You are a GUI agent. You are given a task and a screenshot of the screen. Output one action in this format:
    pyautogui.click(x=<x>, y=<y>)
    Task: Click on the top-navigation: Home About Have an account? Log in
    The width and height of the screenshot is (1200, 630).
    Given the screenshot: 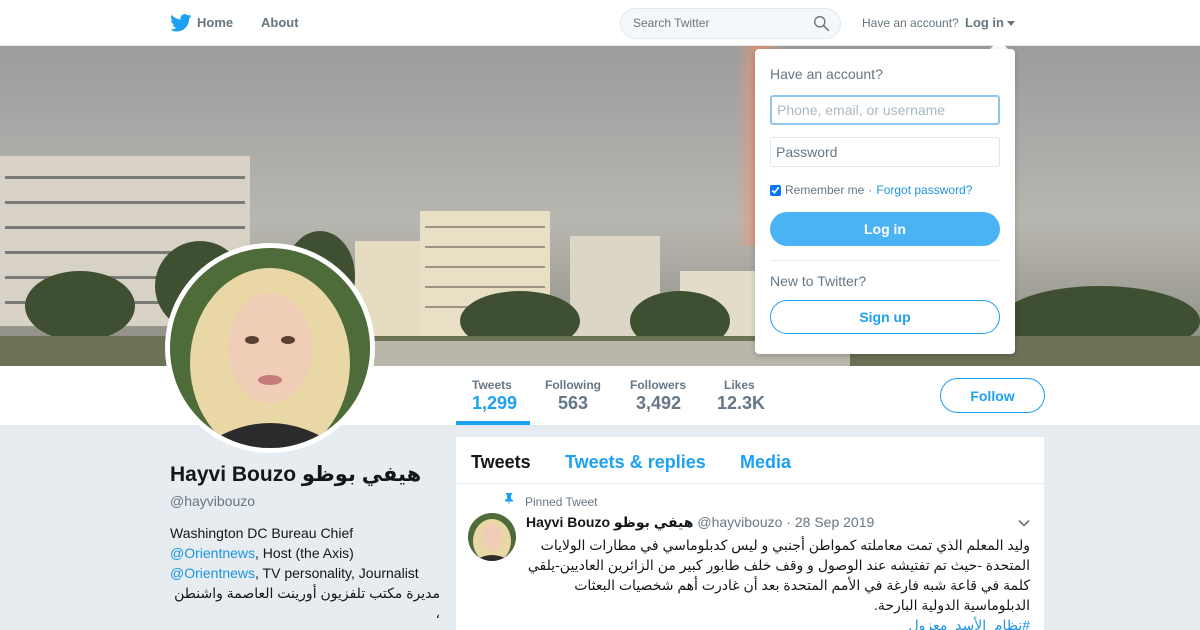 What is the action you would take?
    pyautogui.click(x=600, y=23)
    